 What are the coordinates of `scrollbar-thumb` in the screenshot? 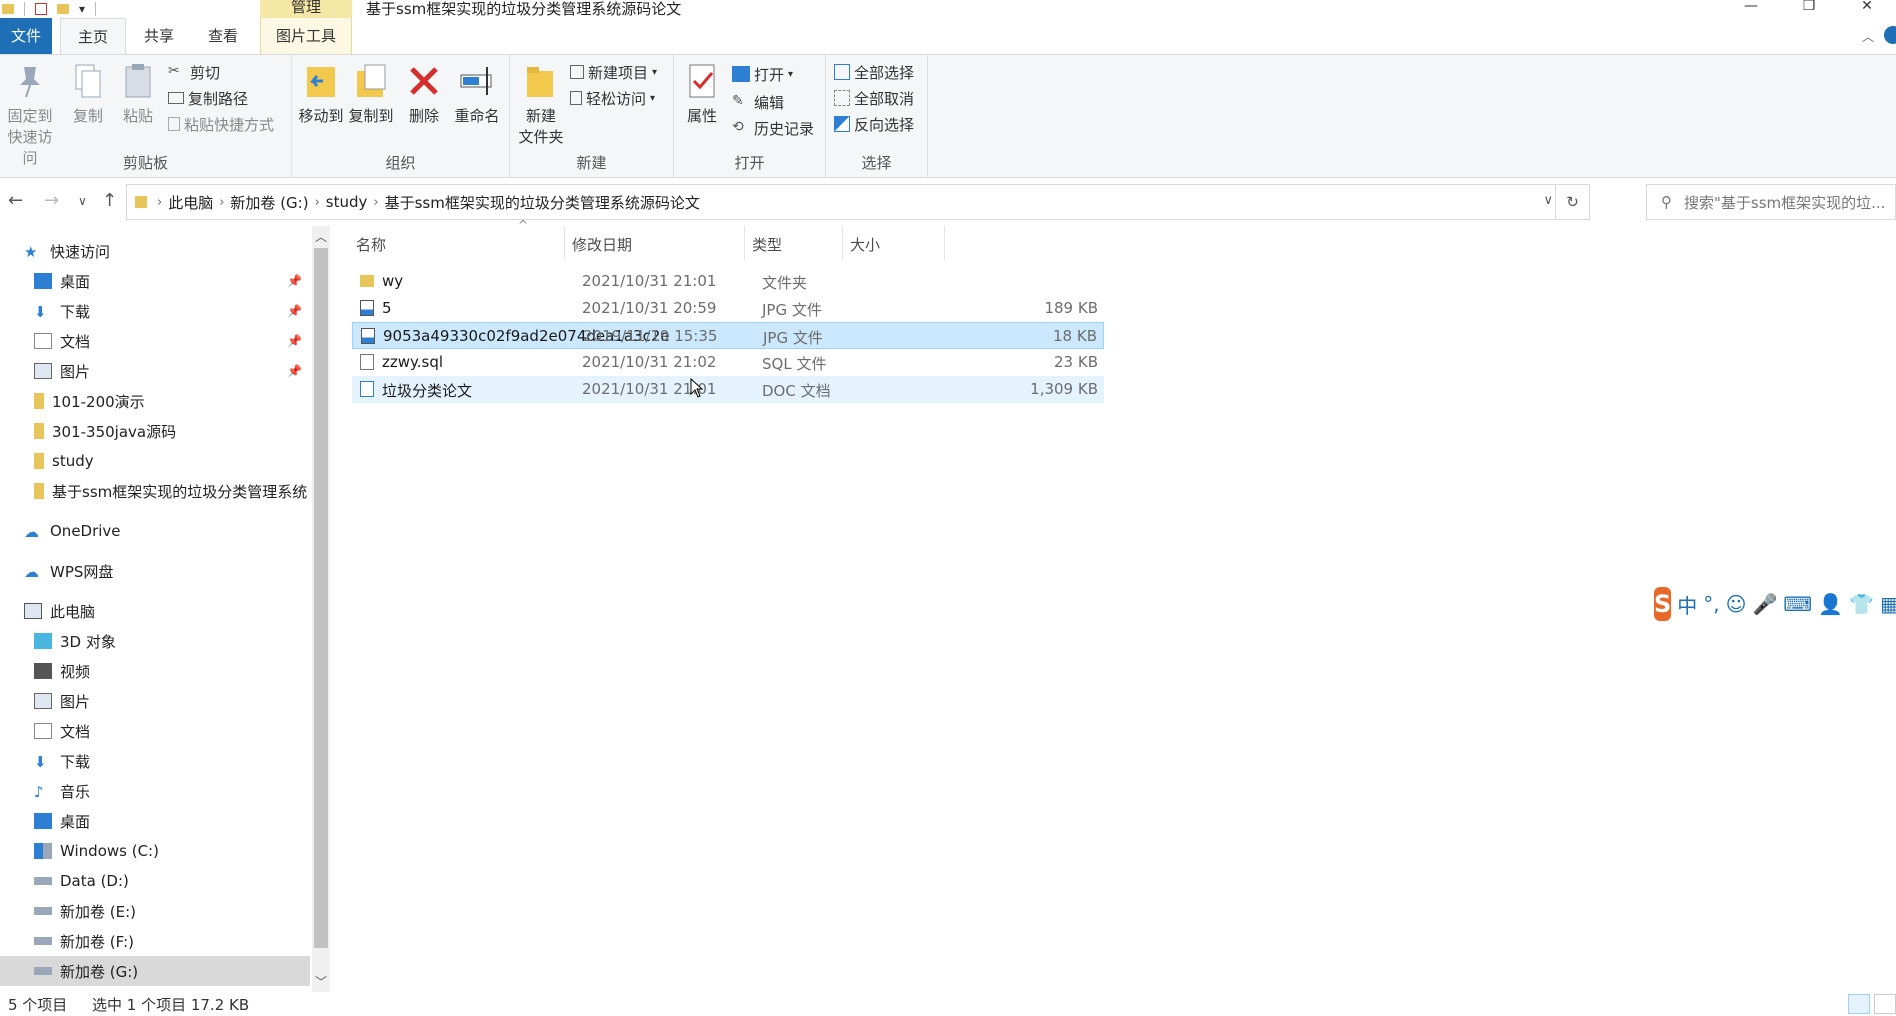 It's located at (321, 598).